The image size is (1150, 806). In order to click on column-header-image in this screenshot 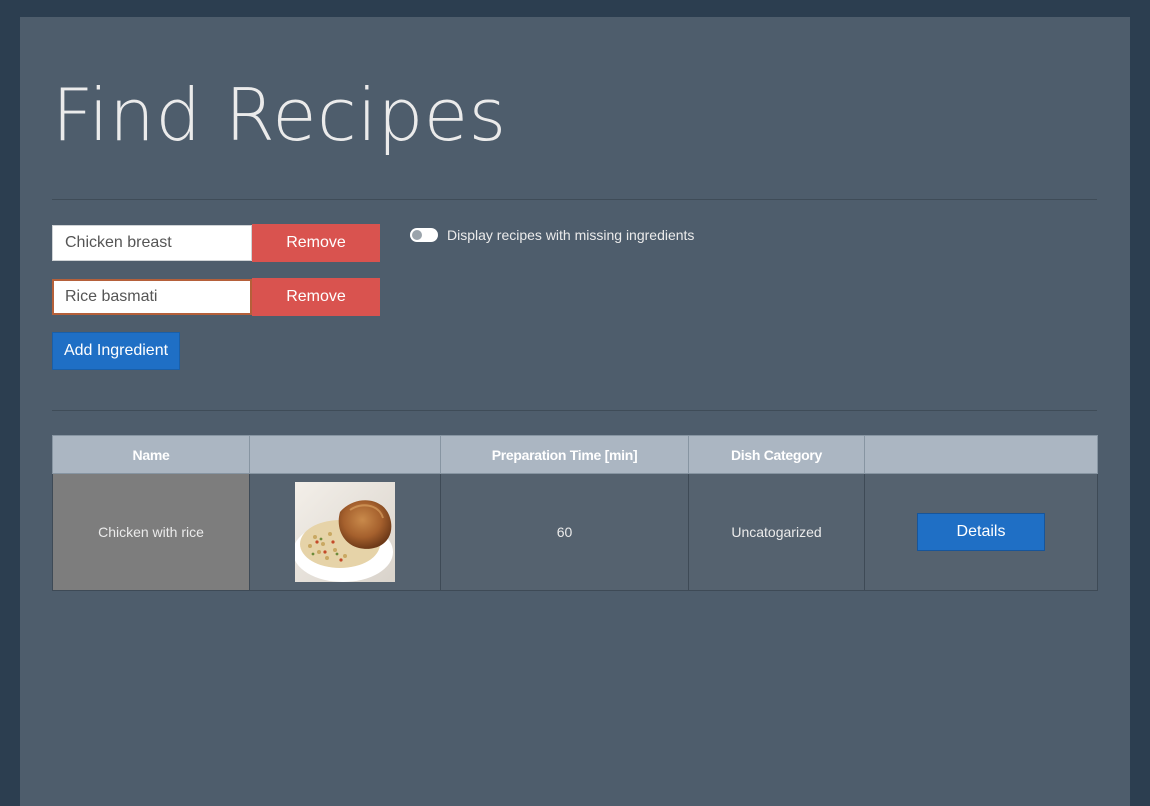, I will do `click(345, 454)`.